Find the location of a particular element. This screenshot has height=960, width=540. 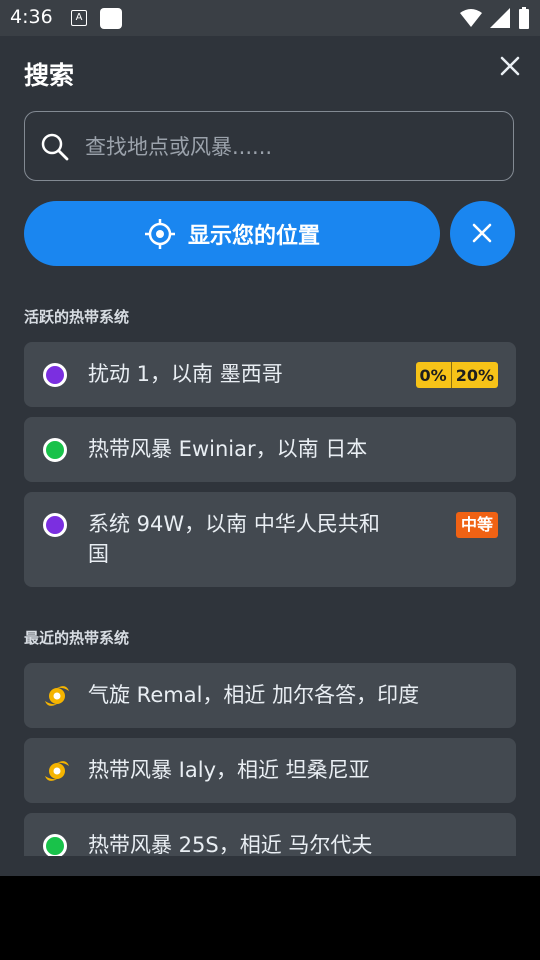

item-label-line1: 系统 94W，以南 中华人民共和 is located at coordinates (234, 524).